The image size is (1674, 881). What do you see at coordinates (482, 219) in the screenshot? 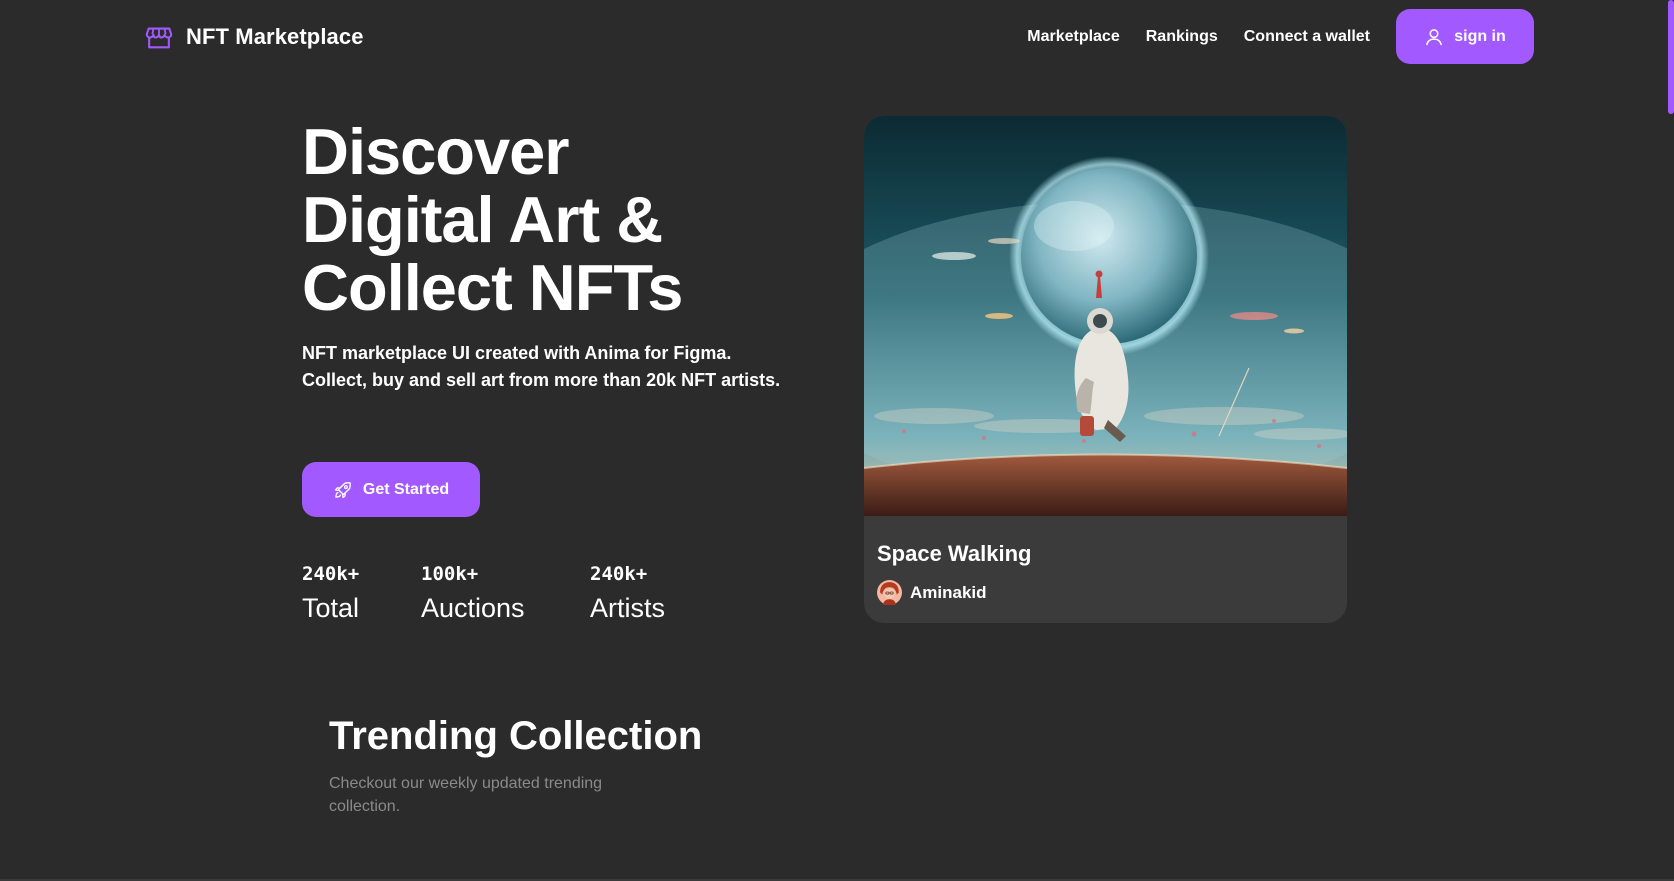
I see `hero-title-line: Digital Art &` at bounding box center [482, 219].